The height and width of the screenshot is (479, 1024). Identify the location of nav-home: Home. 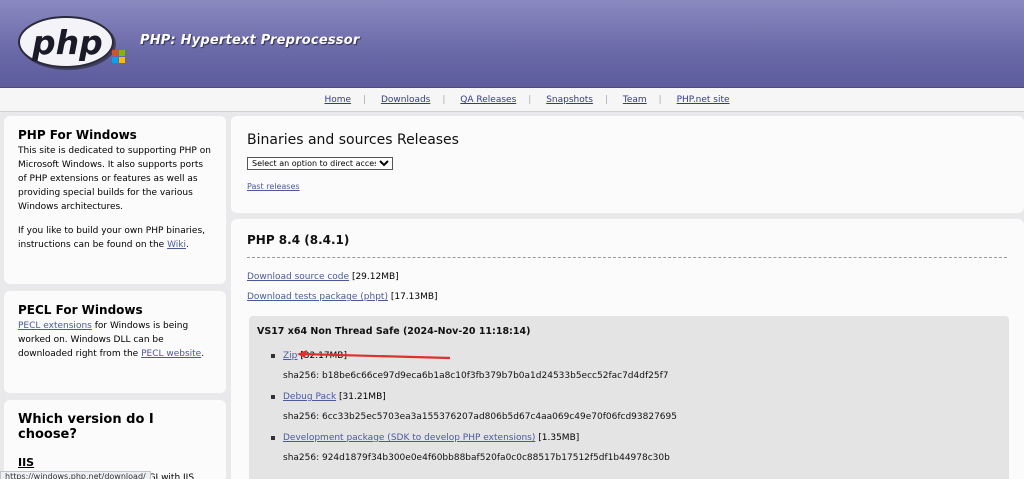
(337, 100).